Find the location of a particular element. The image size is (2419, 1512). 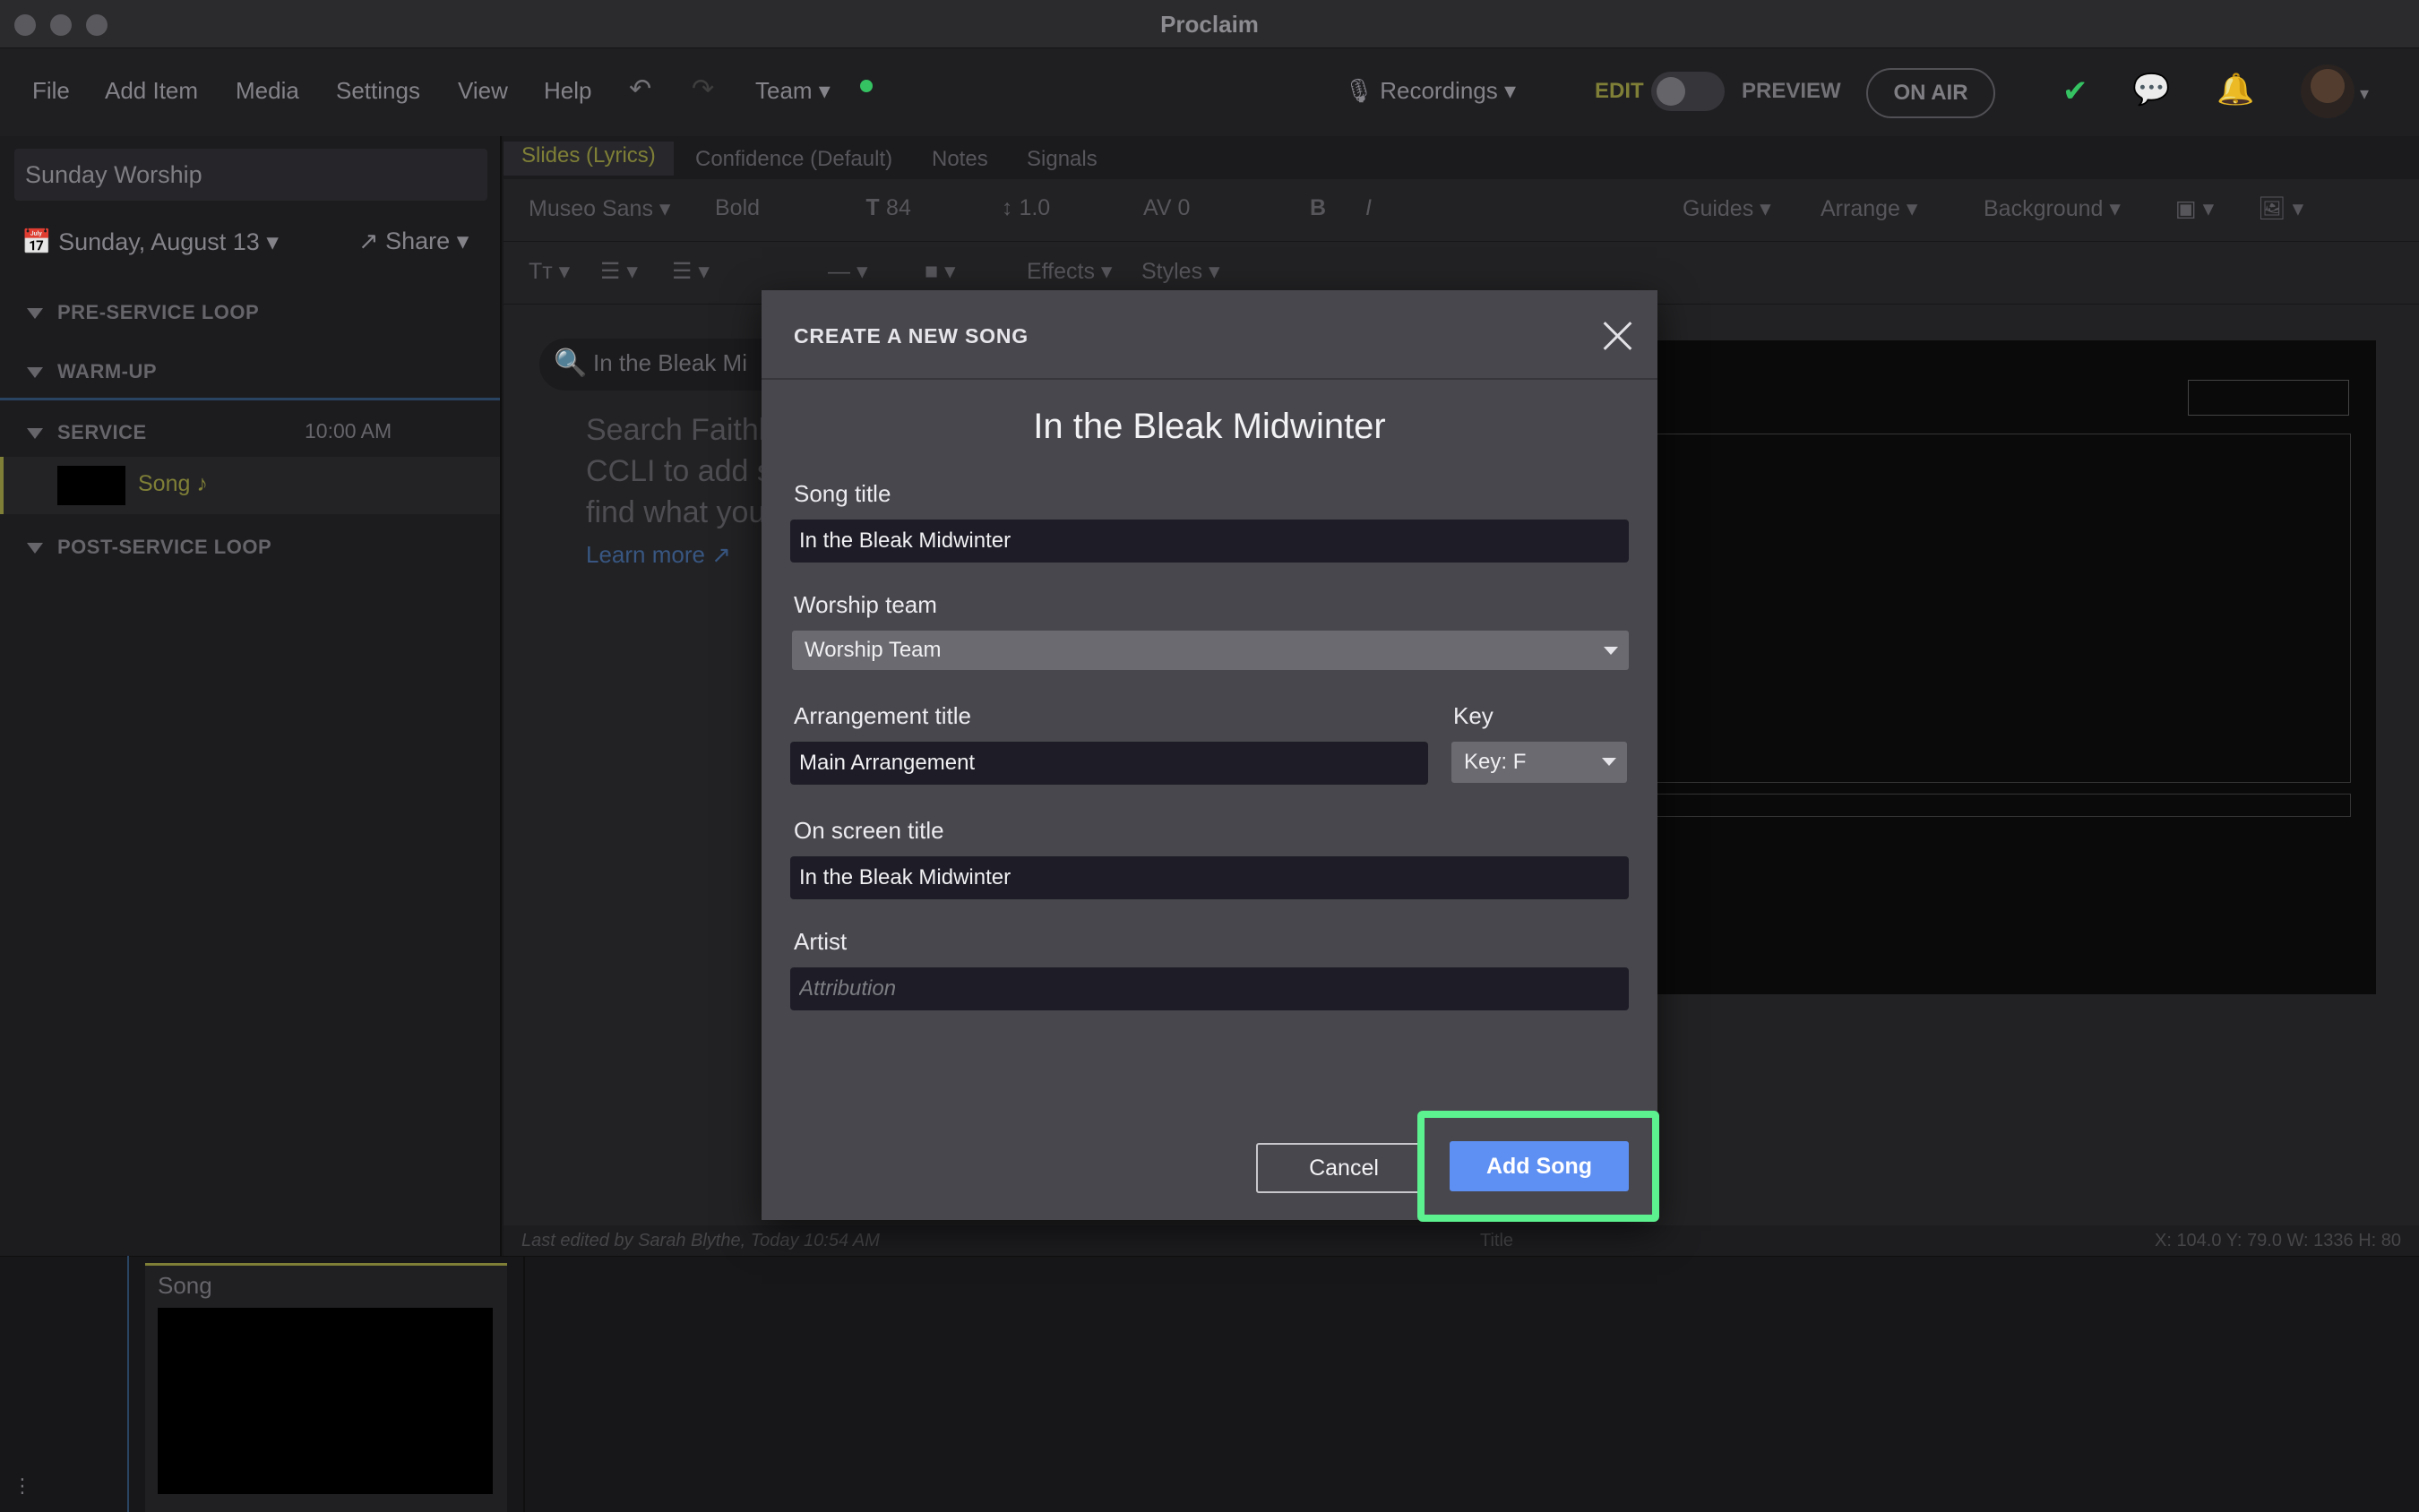

song-title-label: Song title is located at coordinates (842, 494).